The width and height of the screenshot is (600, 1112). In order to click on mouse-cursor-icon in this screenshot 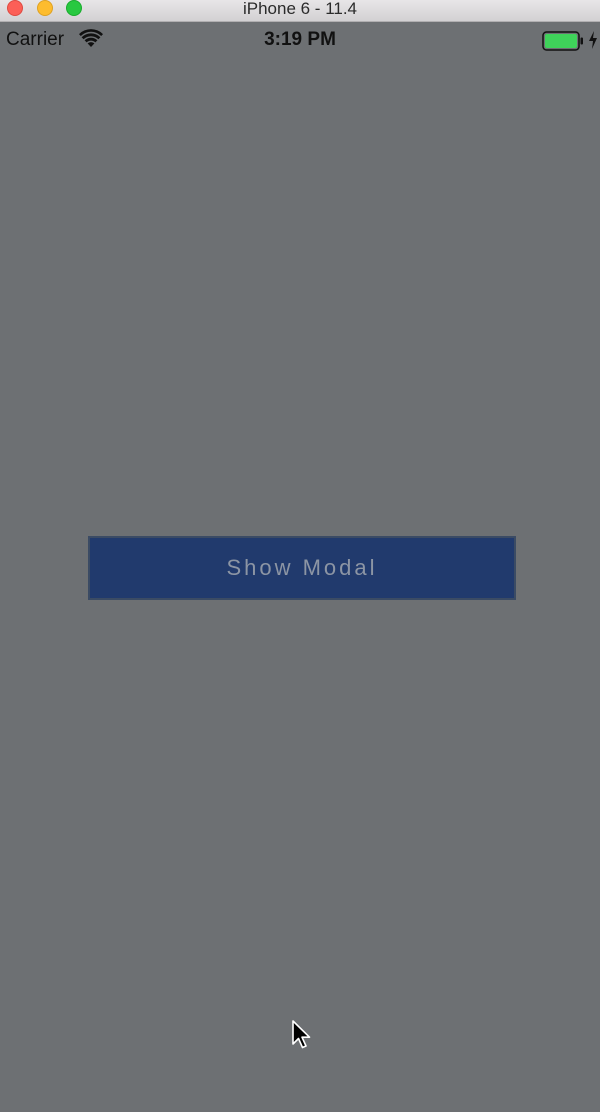, I will do `click(301, 1034)`.